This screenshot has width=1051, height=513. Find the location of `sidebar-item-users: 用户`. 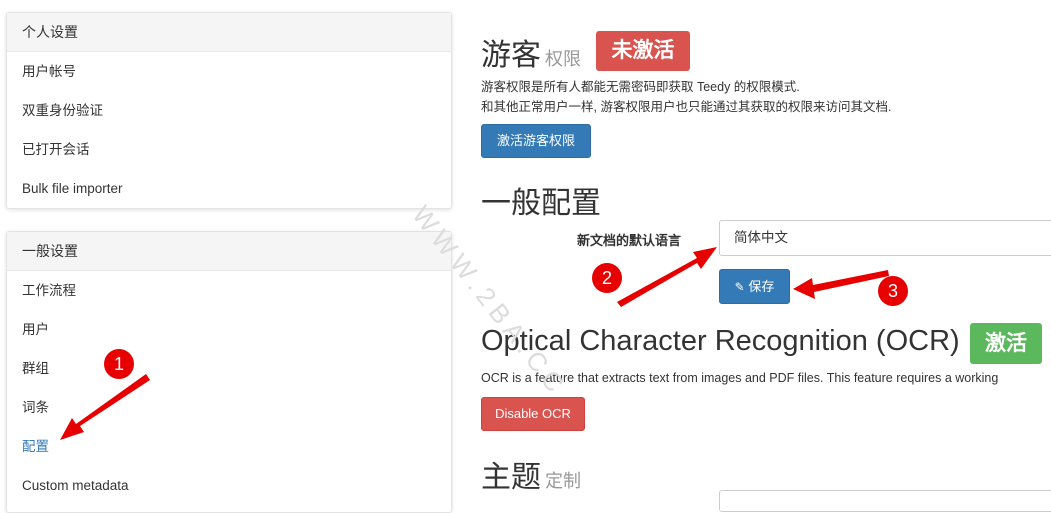

sidebar-item-users: 用户 is located at coordinates (229, 329).